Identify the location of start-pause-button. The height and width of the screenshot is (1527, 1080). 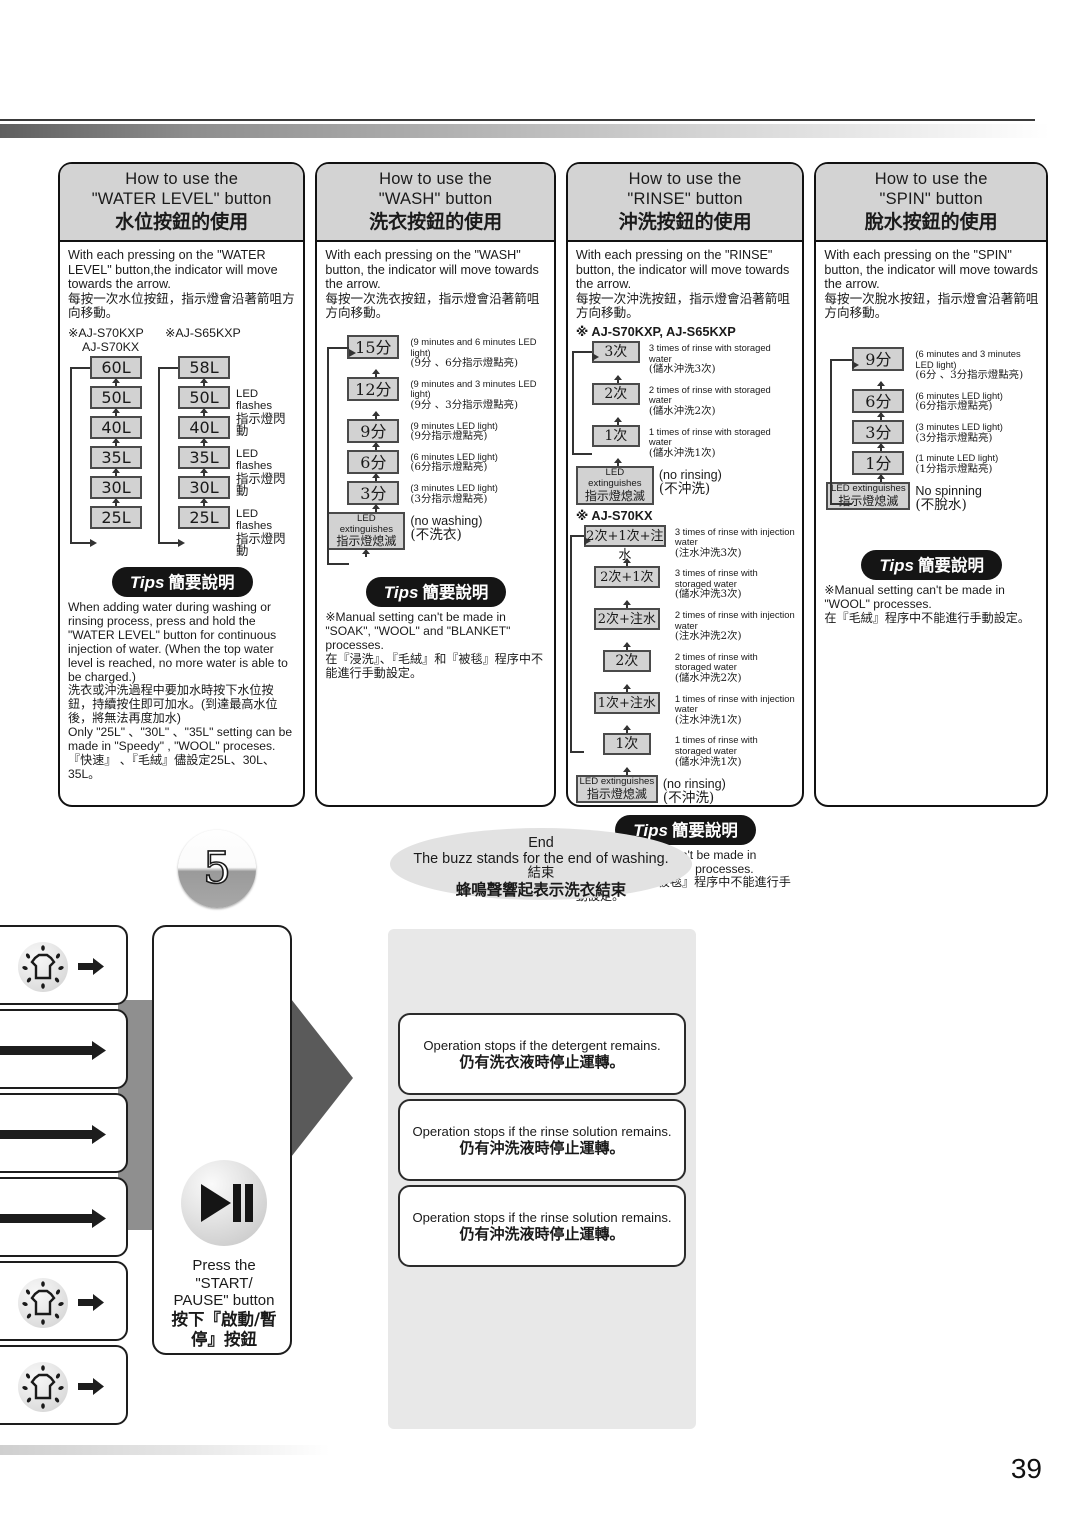
(224, 1203).